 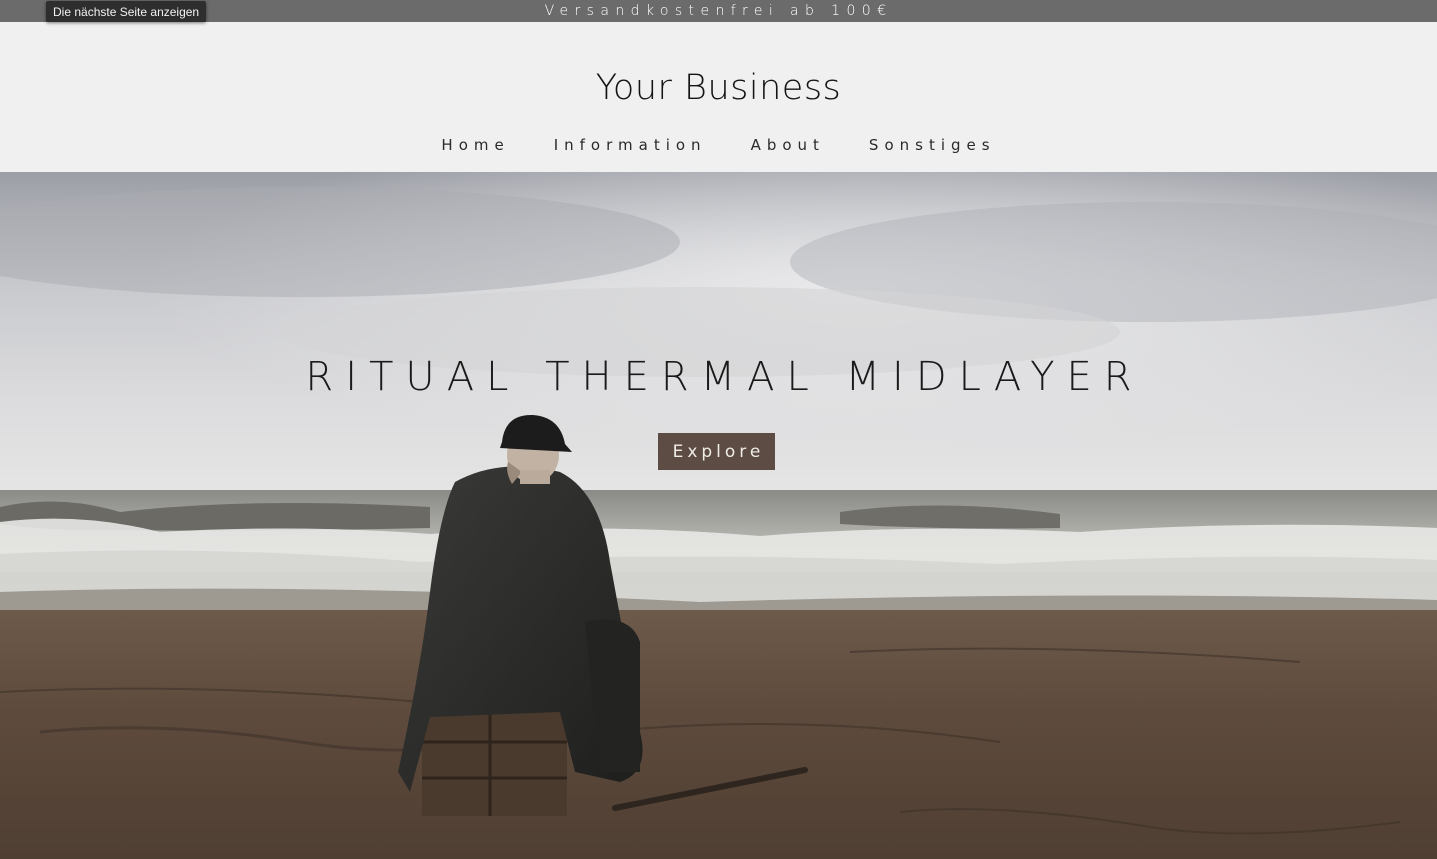 What do you see at coordinates (126, 11) in the screenshot?
I see `tooltip: Die nächste Seite anzeigen` at bounding box center [126, 11].